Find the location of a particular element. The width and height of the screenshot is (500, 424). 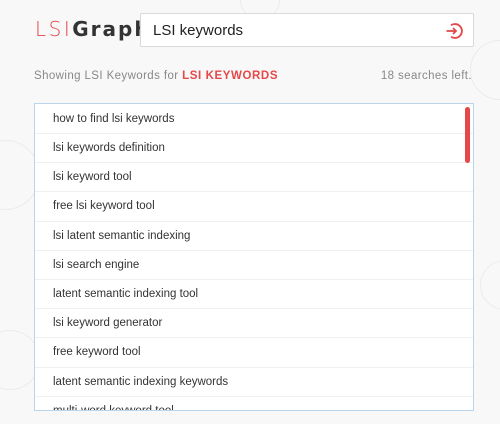

result-item: lsi keyword generator is located at coordinates (254, 324).